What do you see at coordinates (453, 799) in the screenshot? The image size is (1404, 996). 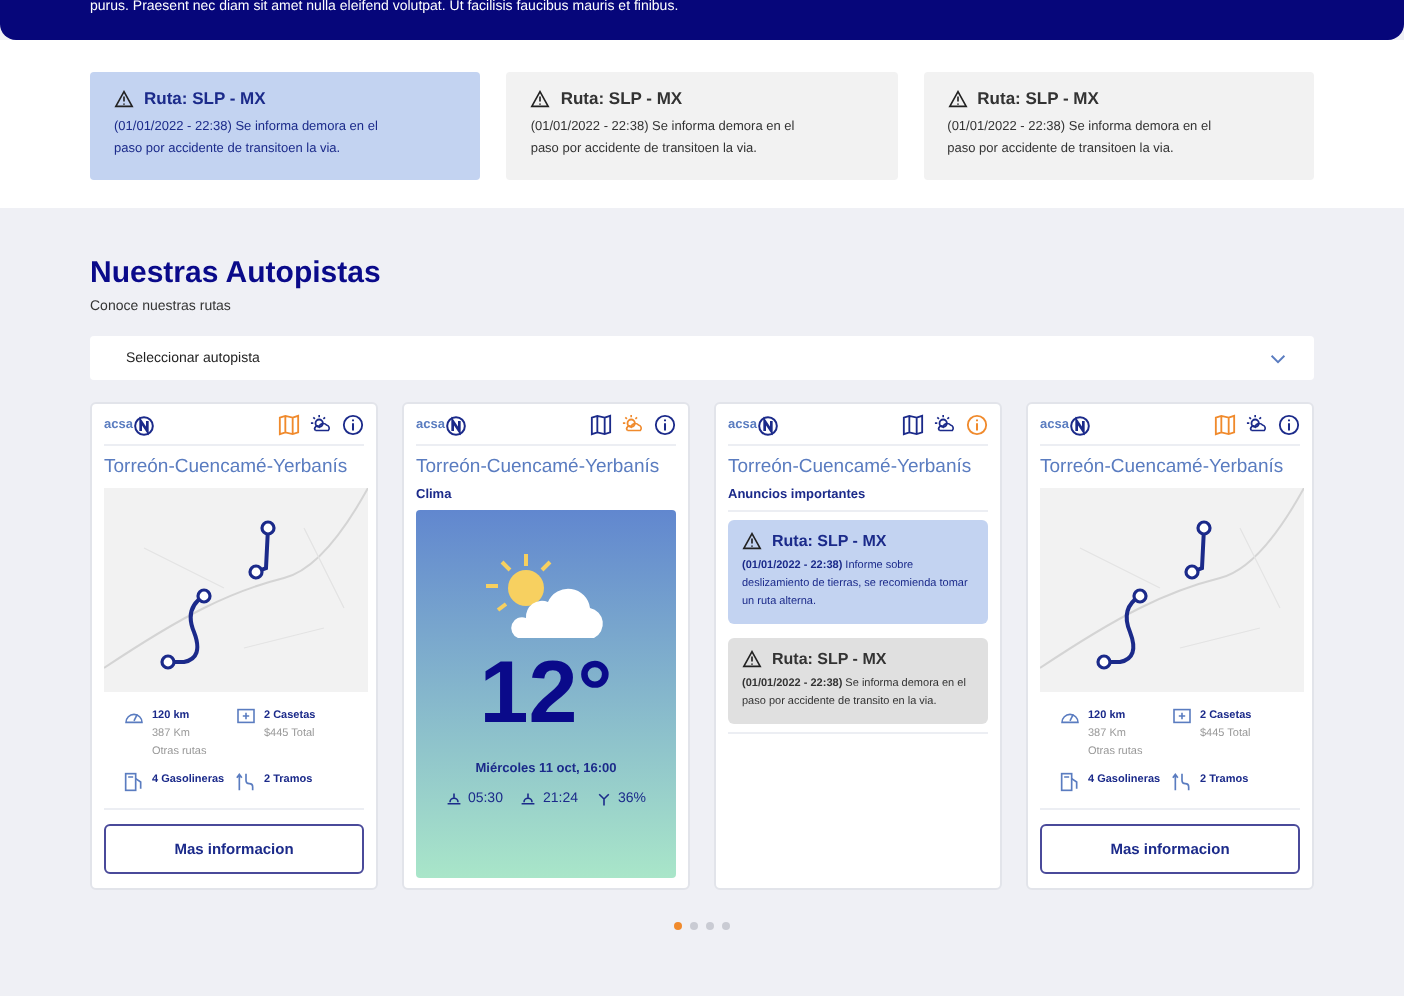 I see `sunrise-icon` at bounding box center [453, 799].